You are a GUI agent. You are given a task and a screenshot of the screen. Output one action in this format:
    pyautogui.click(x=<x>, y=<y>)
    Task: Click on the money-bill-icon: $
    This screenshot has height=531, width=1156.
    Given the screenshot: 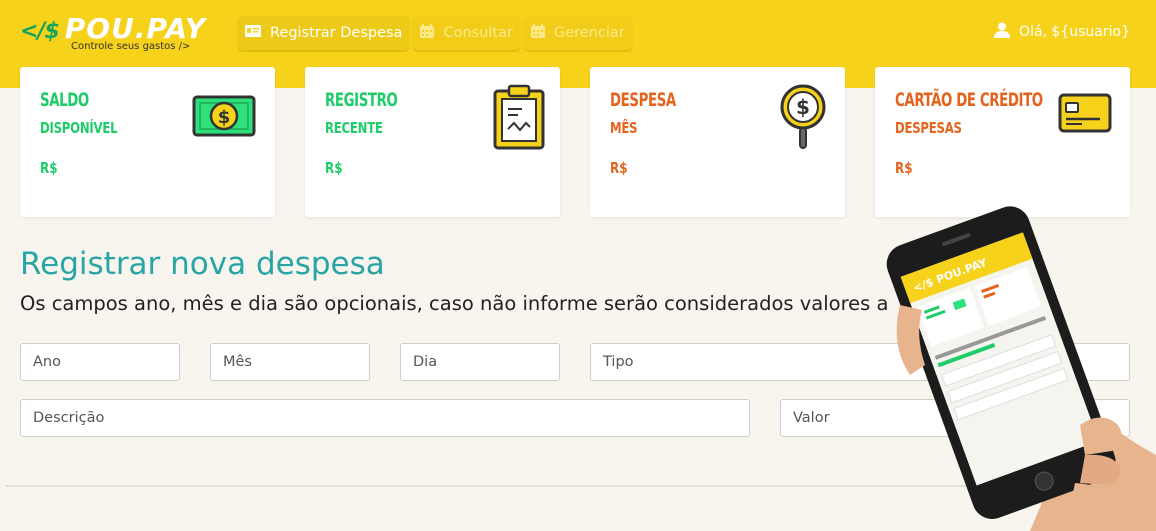 What is the action you would take?
    pyautogui.click(x=224, y=118)
    